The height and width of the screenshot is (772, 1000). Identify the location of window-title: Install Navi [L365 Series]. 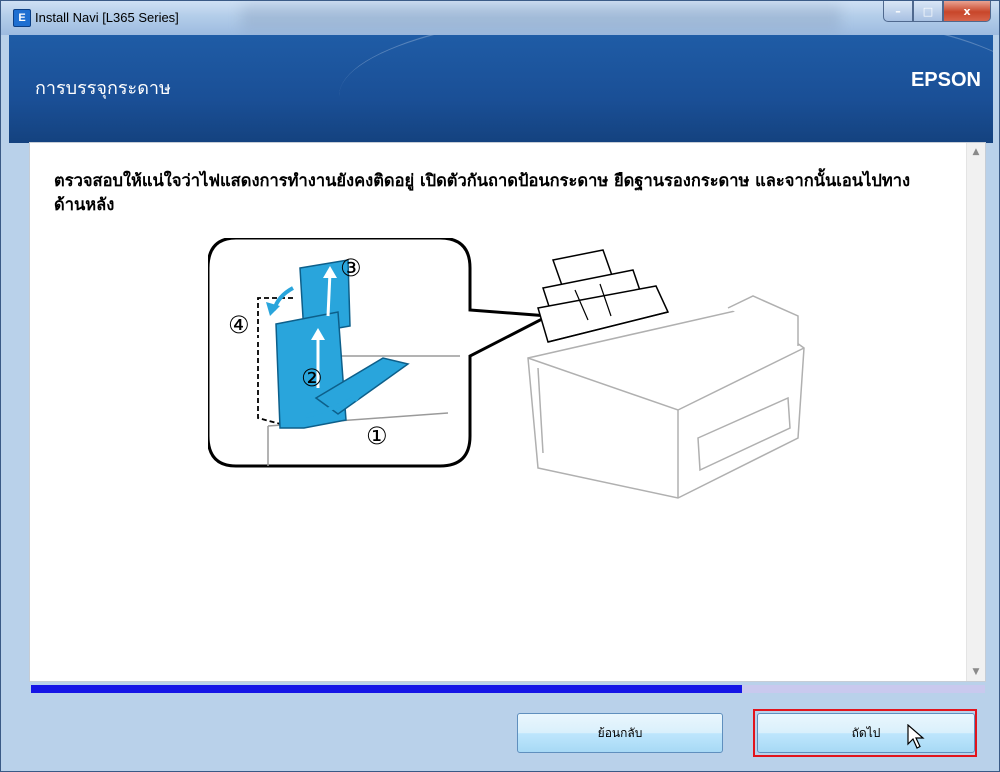
(107, 17).